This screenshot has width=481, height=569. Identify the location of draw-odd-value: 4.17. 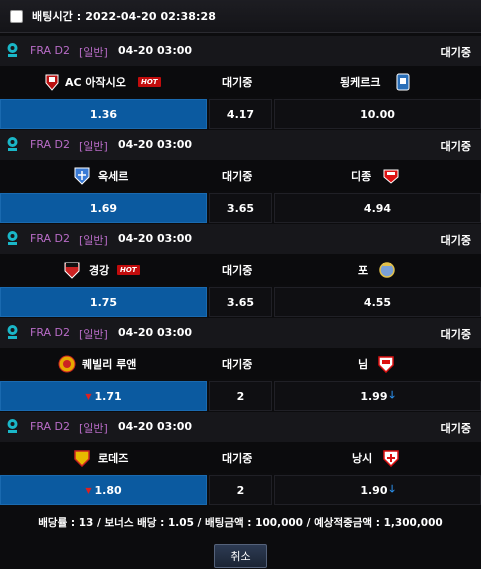
(240, 114).